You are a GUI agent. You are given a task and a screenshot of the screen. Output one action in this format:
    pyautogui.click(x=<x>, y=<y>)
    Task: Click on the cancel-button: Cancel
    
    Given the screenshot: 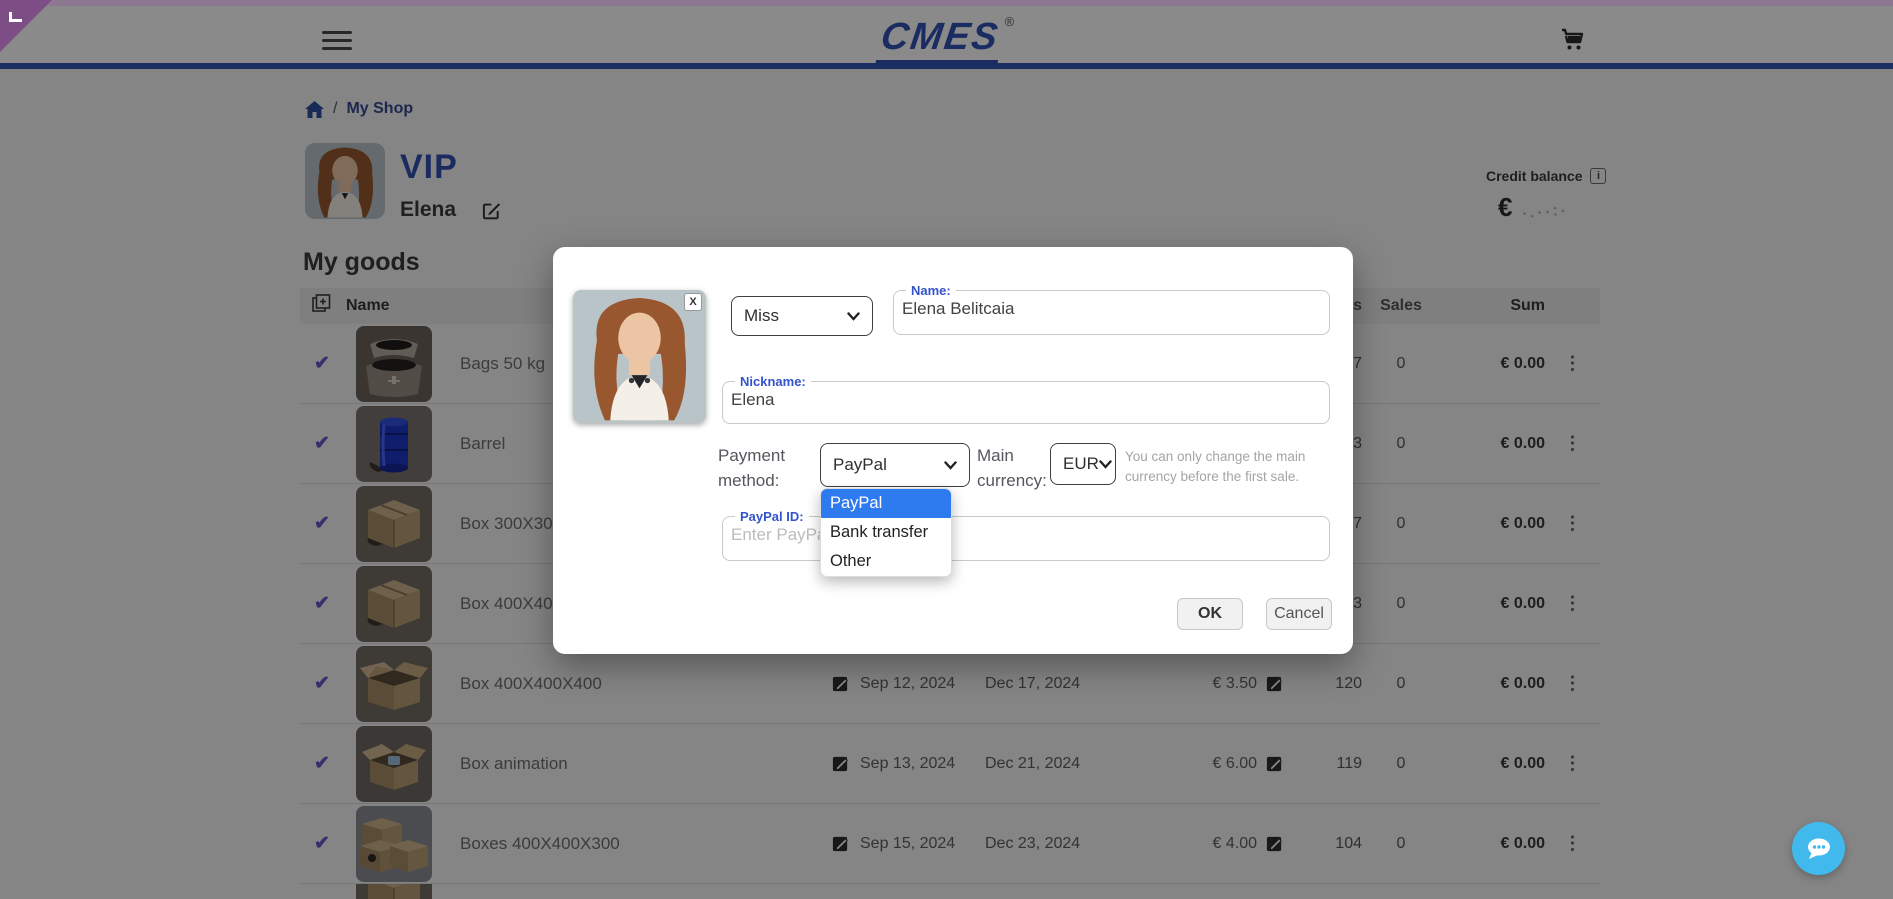 What is the action you would take?
    pyautogui.click(x=1299, y=614)
    